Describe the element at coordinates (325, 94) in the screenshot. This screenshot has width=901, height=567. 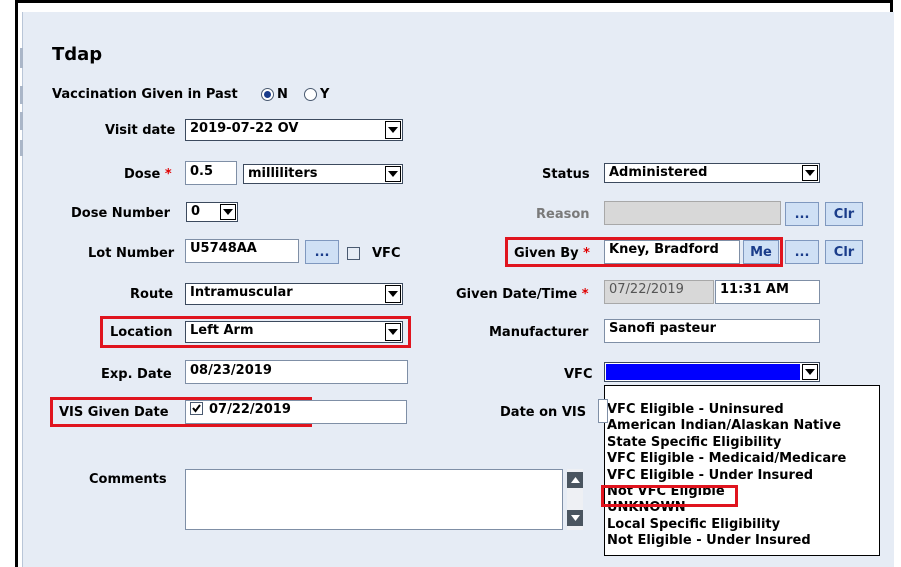
I see `past-yes-label: Y` at that location.